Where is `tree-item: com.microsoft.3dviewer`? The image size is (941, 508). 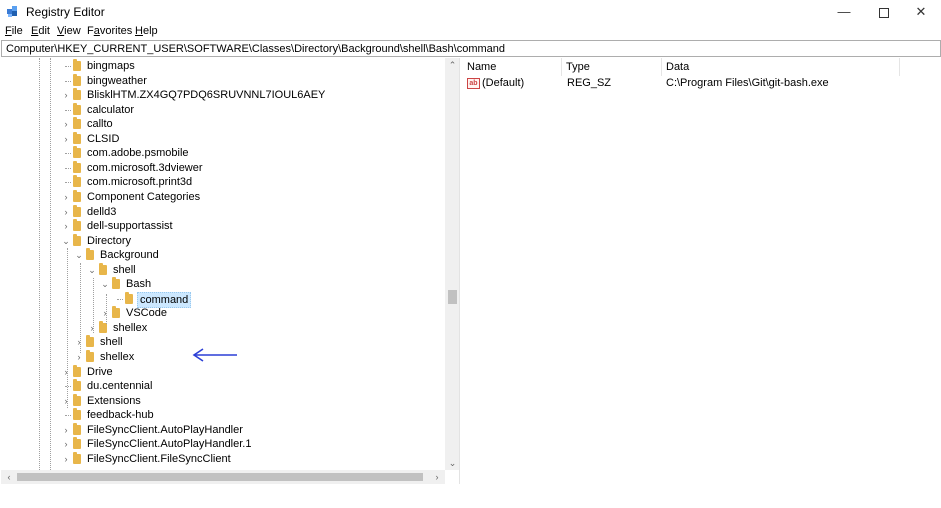 tree-item: com.microsoft.3dviewer is located at coordinates (223, 168).